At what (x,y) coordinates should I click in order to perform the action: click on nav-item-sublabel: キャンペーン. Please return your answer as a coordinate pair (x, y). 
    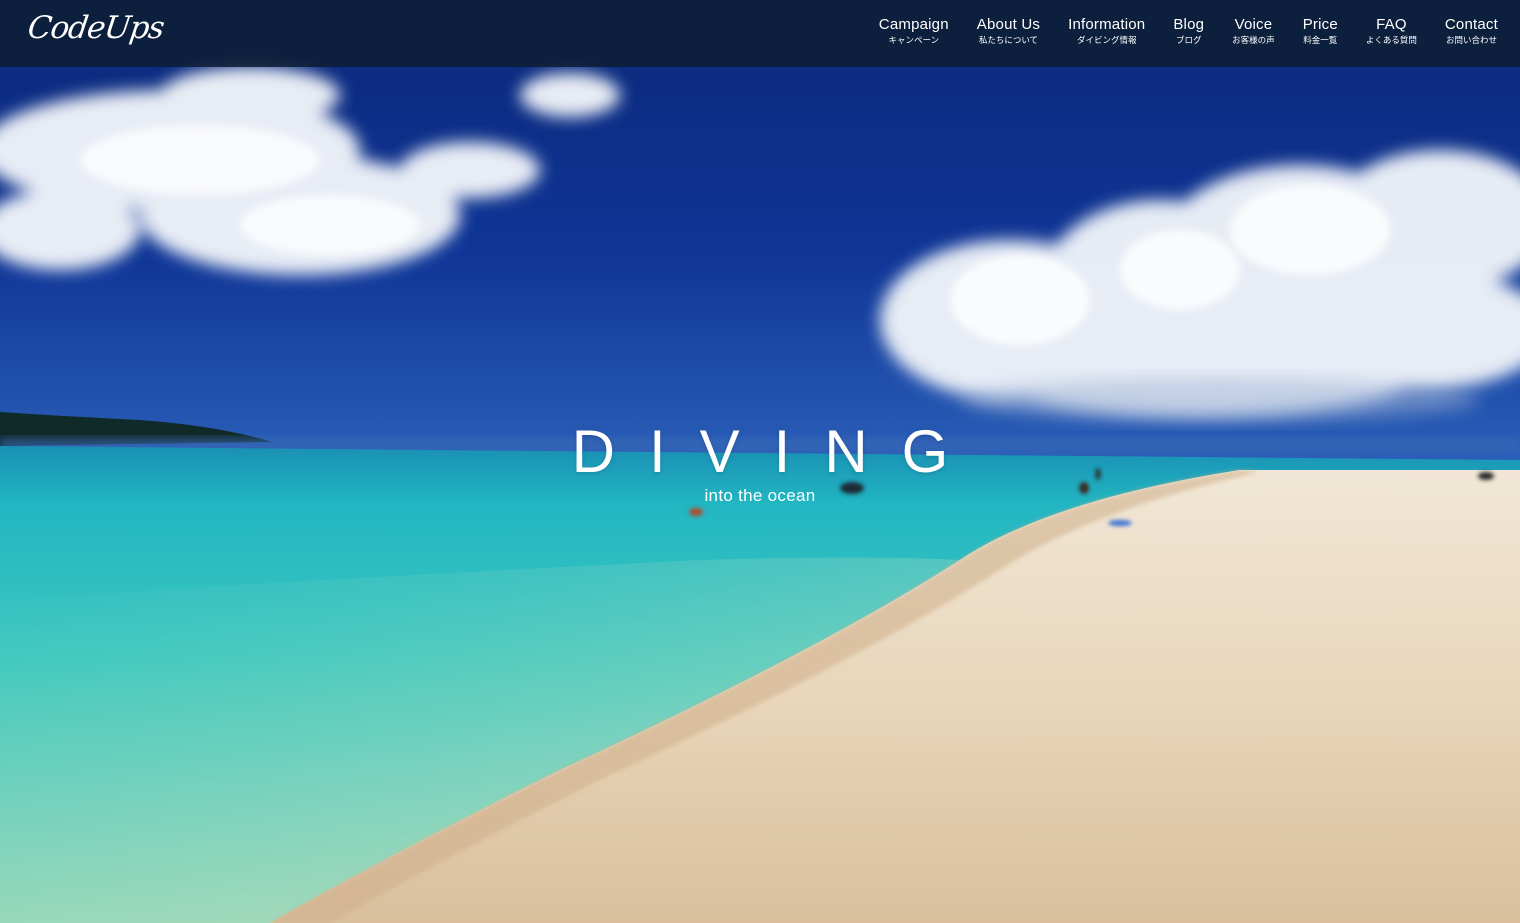
    Looking at the image, I should click on (914, 41).